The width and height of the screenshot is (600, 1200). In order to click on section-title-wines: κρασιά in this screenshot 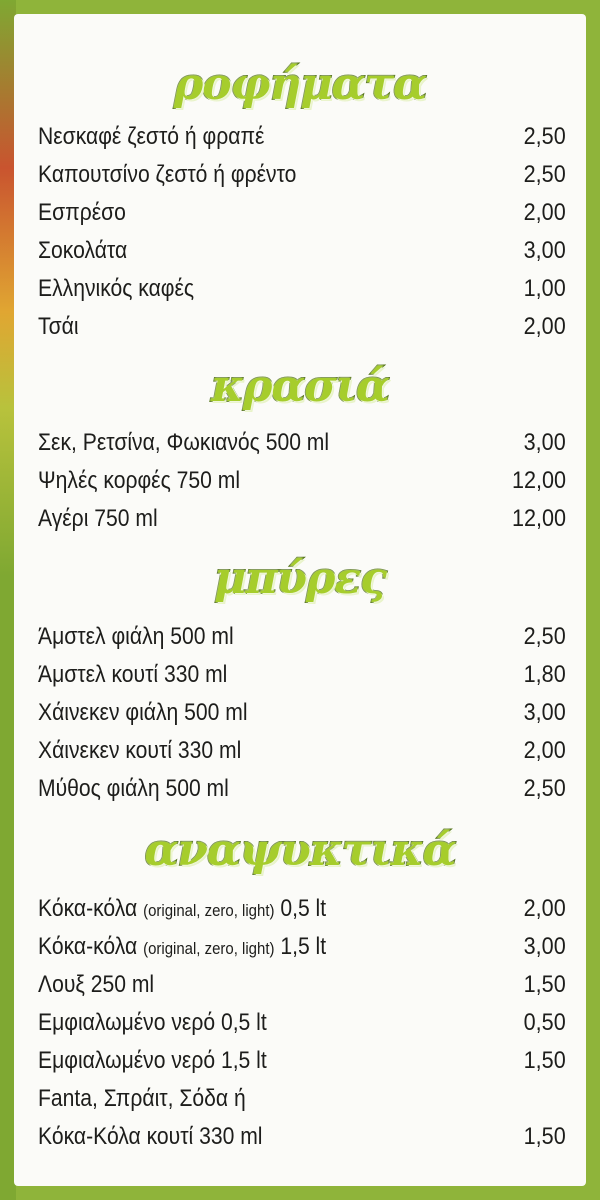, I will do `click(300, 387)`.